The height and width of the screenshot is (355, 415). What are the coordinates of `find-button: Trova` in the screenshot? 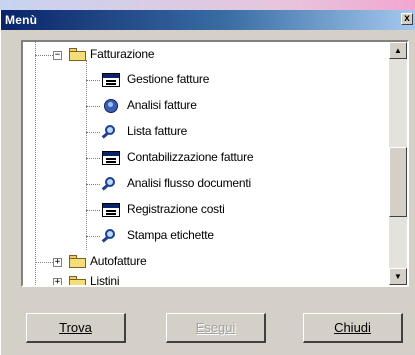 It's located at (76, 328).